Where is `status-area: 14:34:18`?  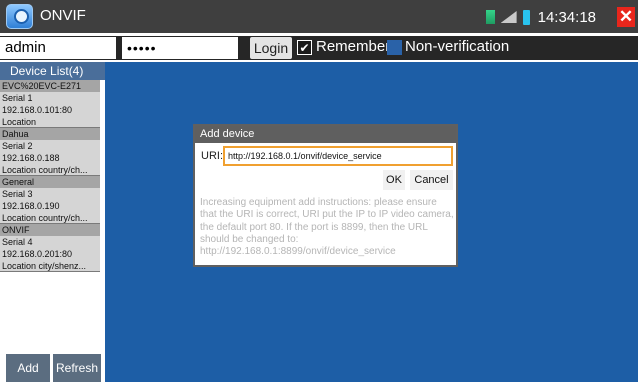 status-area: 14:34:18 is located at coordinates (540, 17).